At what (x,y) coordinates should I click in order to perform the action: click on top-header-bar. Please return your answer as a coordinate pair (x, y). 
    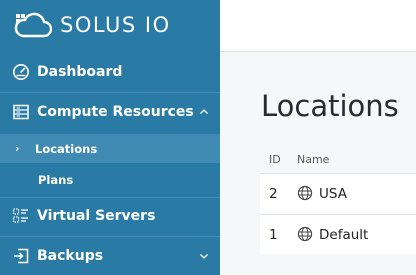
    Looking at the image, I should click on (318, 26).